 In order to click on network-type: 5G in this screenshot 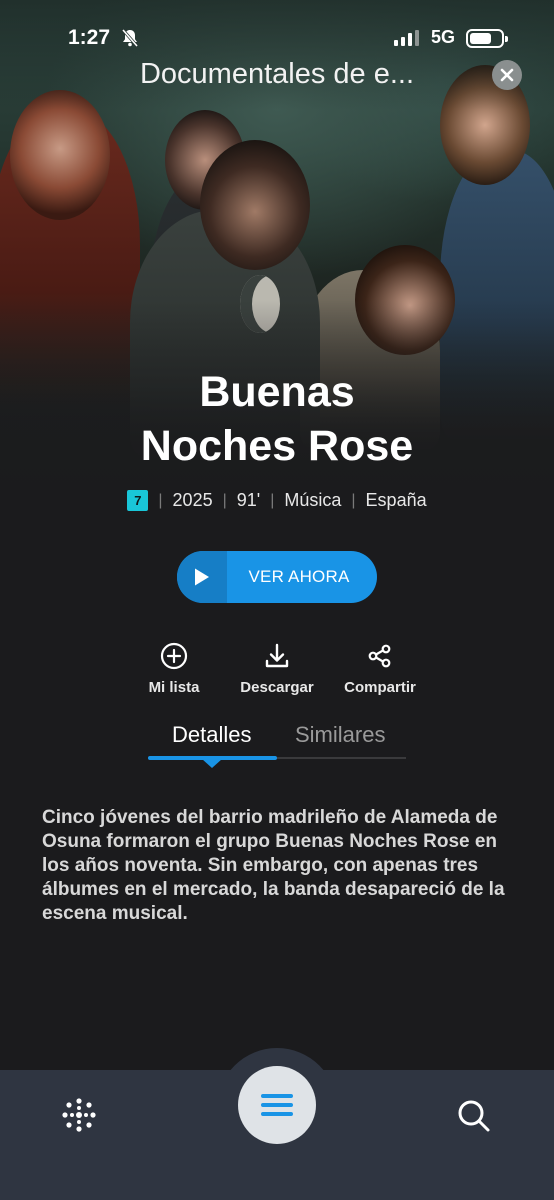, I will do `click(443, 37)`.